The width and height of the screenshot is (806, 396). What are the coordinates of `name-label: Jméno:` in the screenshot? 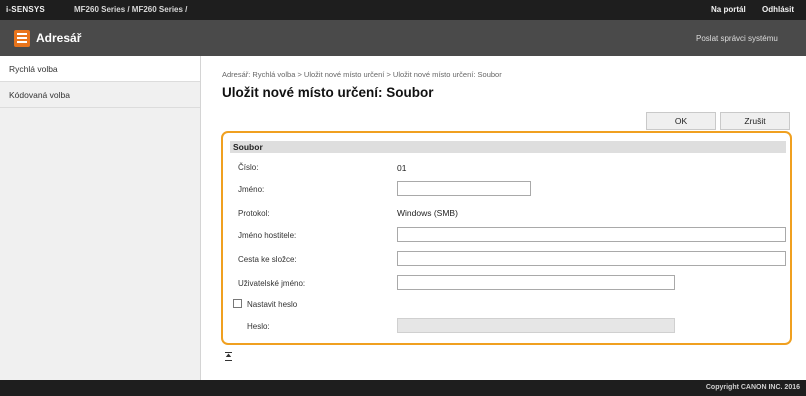 It's located at (251, 189).